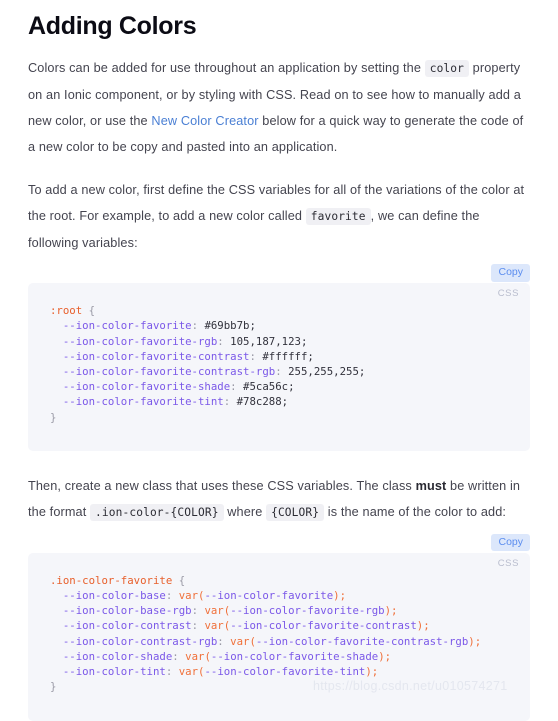  Describe the element at coordinates (327, 372) in the screenshot. I see `css-value: 255,255,255;` at that location.